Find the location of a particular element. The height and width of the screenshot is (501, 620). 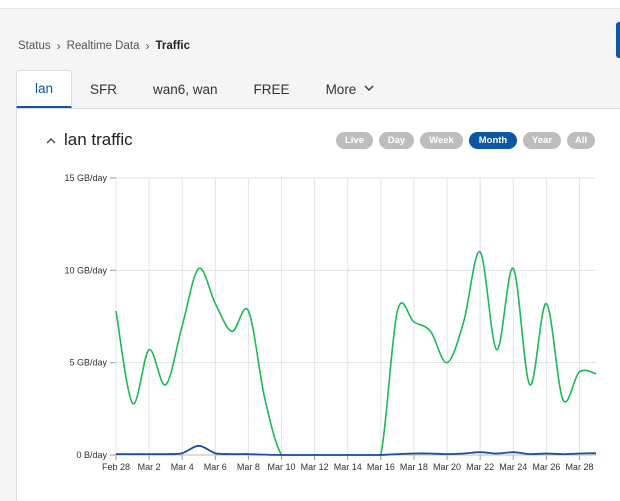

tab-sfr: SFR is located at coordinates (103, 89).